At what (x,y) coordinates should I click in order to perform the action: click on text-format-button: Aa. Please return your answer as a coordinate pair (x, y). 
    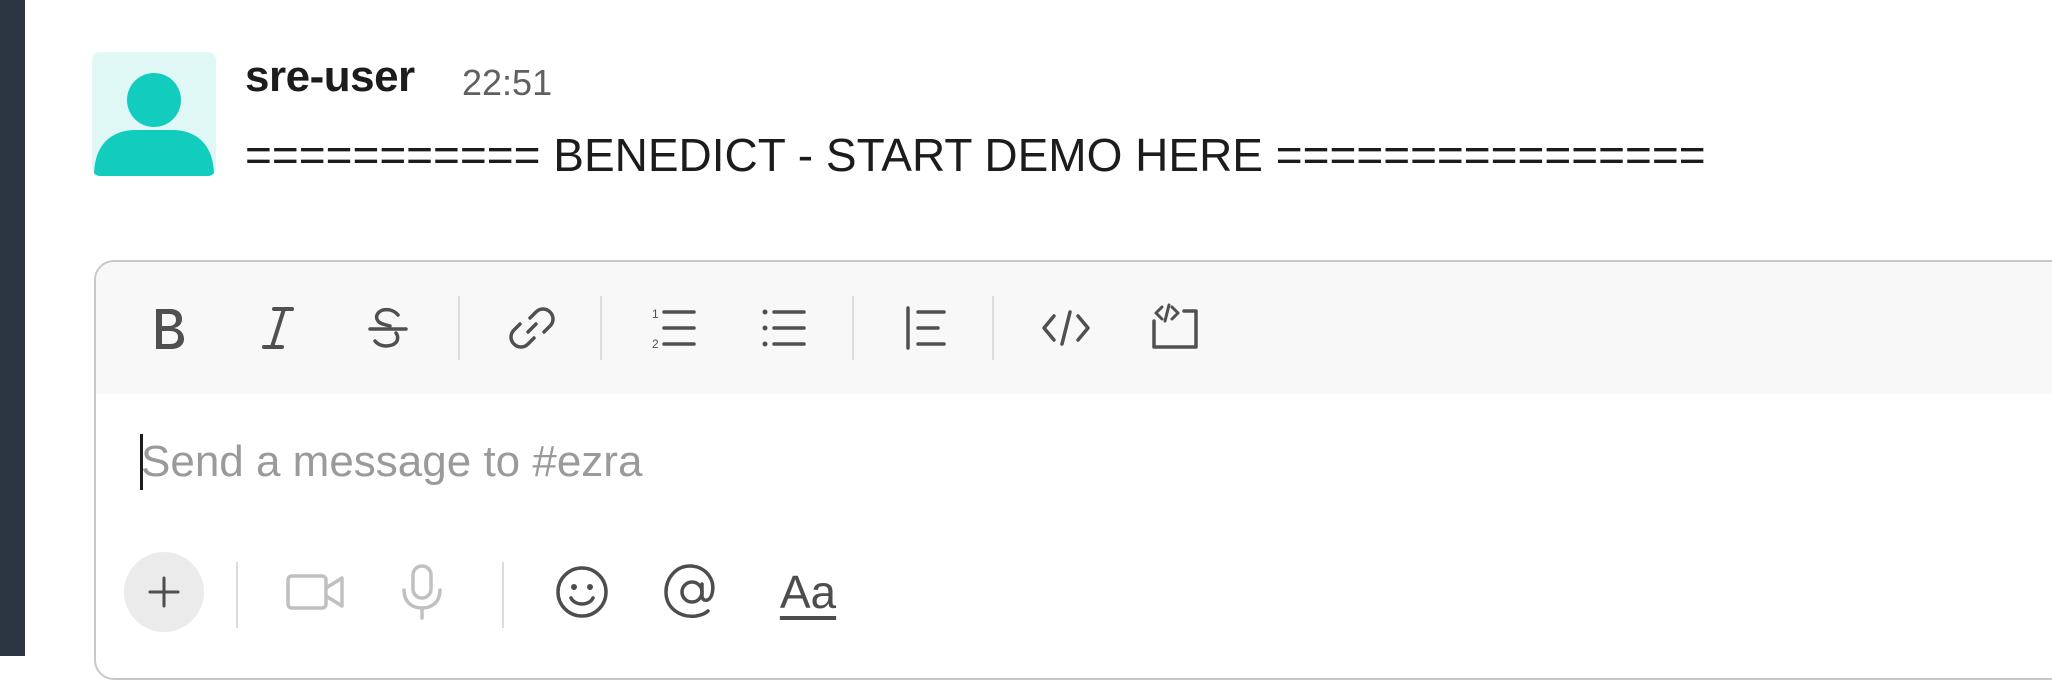
    Looking at the image, I should click on (808, 592).